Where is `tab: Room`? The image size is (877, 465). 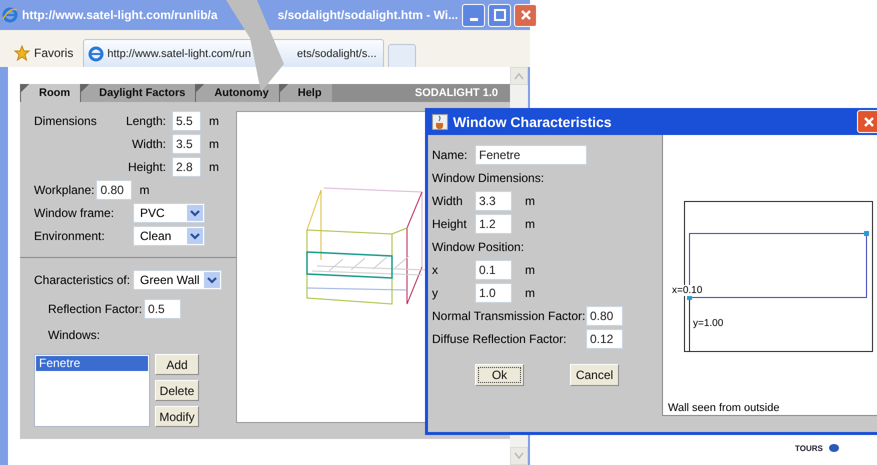 tab: Room is located at coordinates (50, 93).